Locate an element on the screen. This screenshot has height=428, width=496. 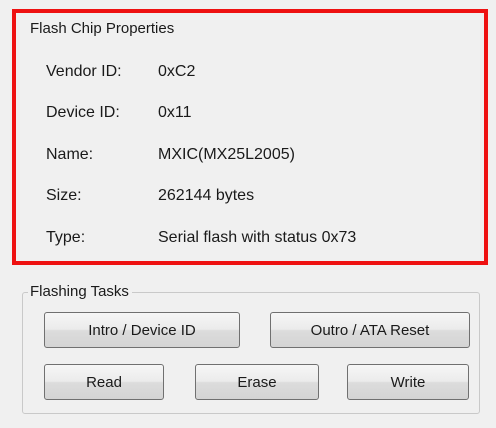
flash-chip-properties-title: Flash Chip Properties is located at coordinates (103, 28).